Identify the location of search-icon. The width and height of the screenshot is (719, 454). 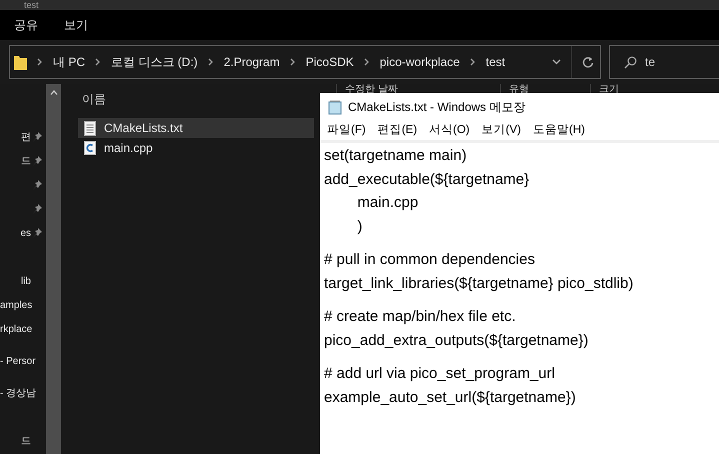
(630, 62).